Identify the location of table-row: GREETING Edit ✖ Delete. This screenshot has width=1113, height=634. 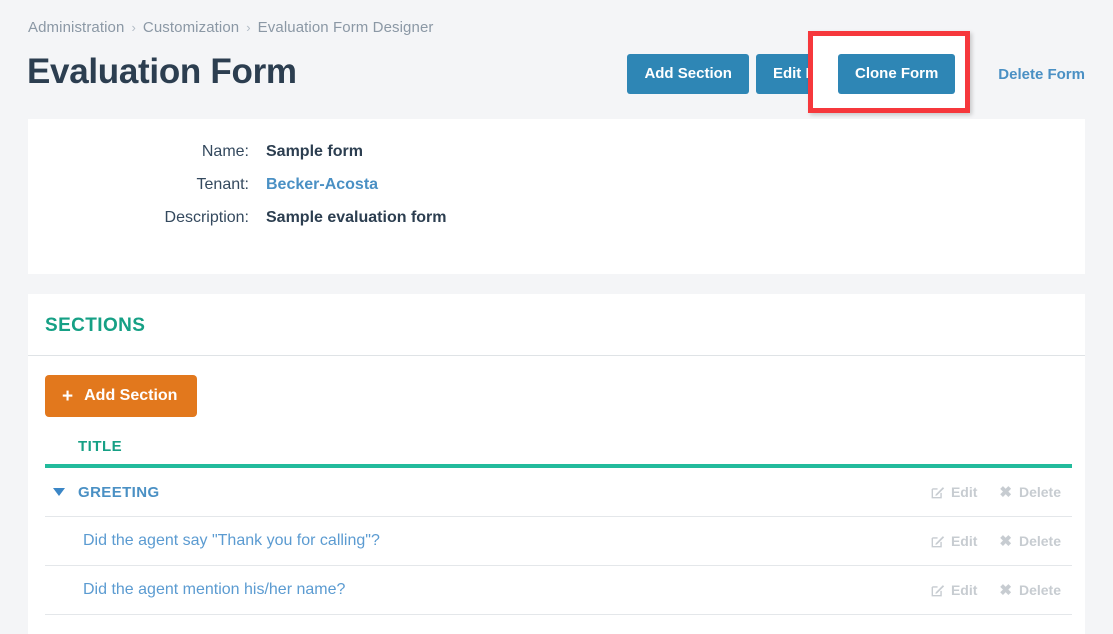
(558, 492).